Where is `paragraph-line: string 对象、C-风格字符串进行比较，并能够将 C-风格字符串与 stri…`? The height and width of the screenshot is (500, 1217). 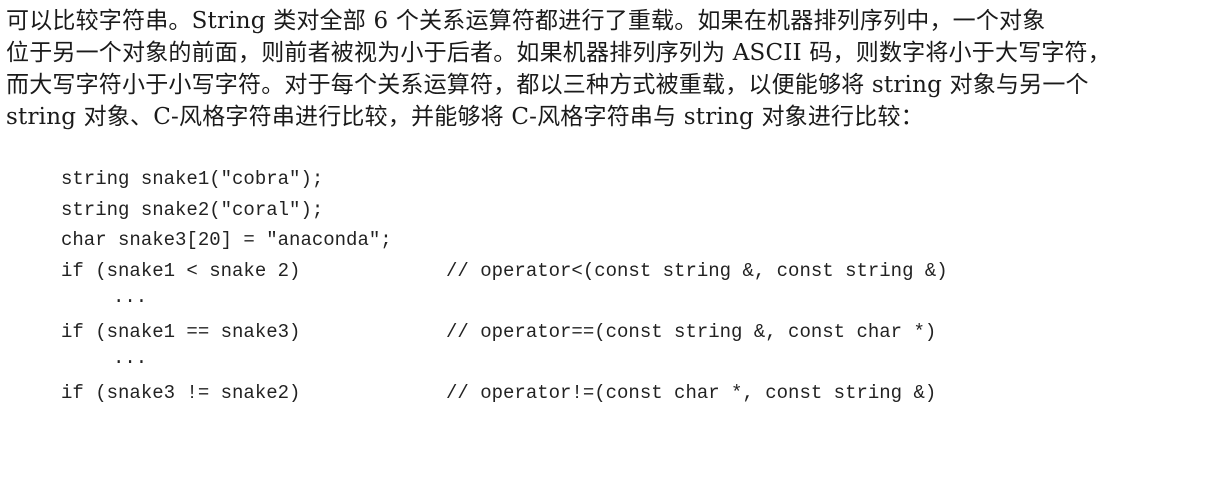 paragraph-line: string 对象、C-风格字符串进行比较，并能够将 C-风格字符串与 stri… is located at coordinates (465, 117).